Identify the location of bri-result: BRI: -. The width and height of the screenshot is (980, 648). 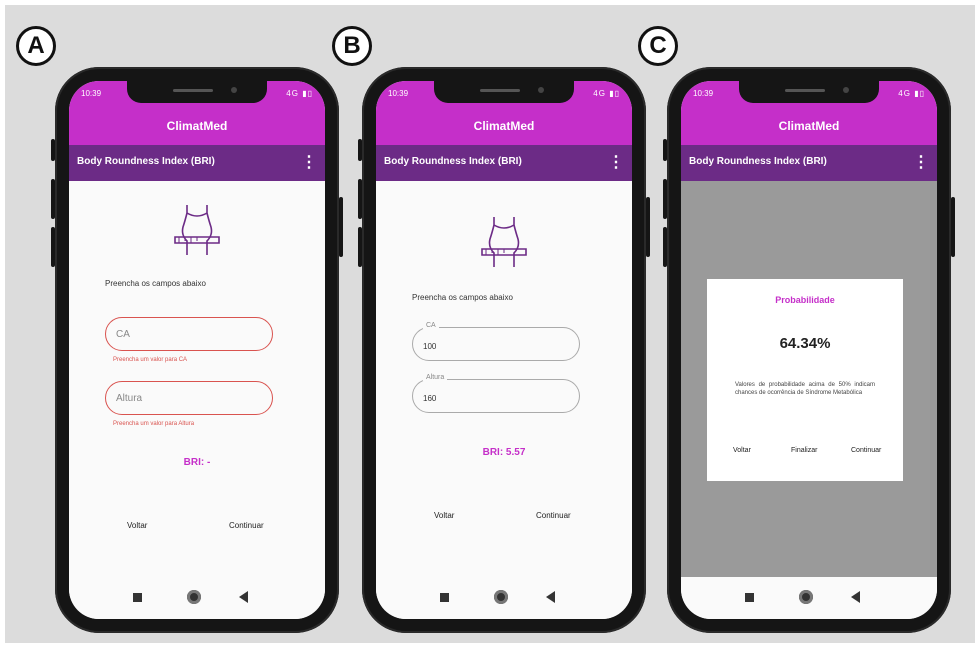
(197, 462).